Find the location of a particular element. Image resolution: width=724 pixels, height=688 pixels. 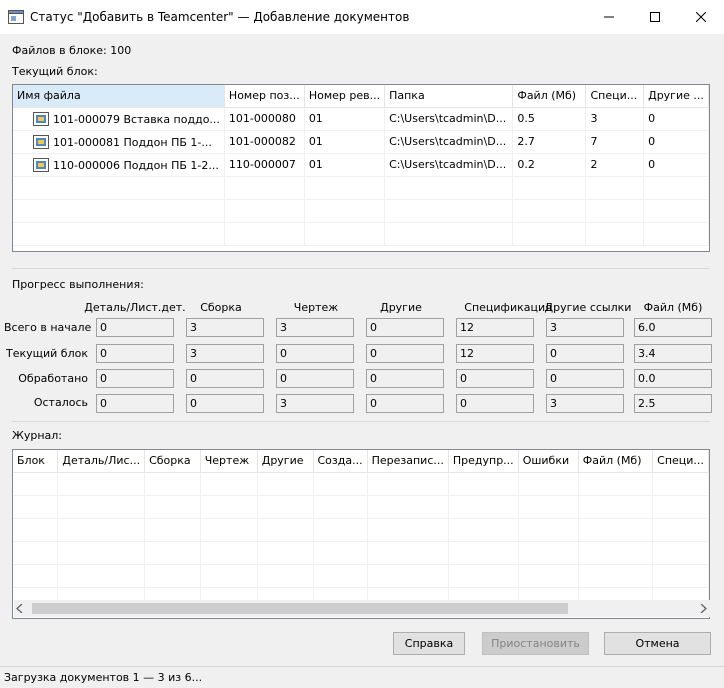

progress-label: Прогресс выполнения: is located at coordinates (78, 284).